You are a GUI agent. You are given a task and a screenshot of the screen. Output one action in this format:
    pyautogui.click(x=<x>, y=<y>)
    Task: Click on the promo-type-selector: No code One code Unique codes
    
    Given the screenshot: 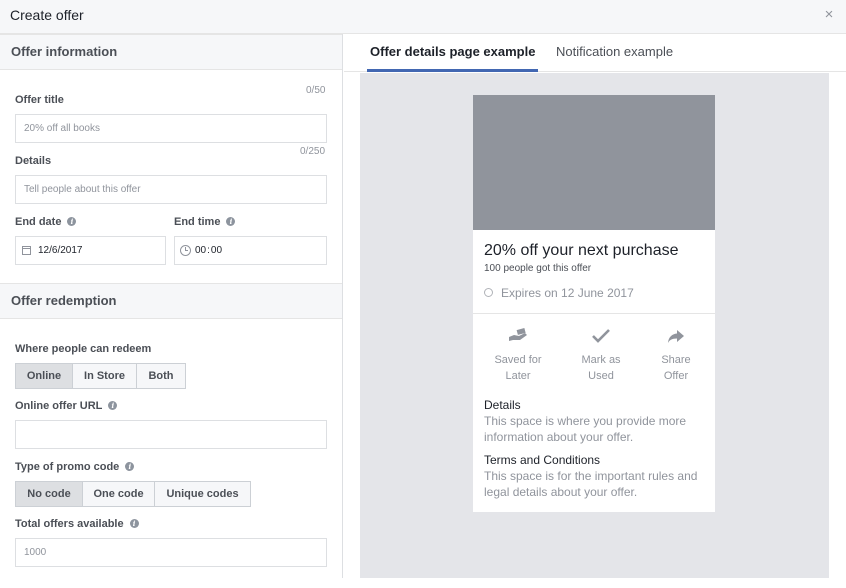 What is the action you would take?
    pyautogui.click(x=133, y=494)
    